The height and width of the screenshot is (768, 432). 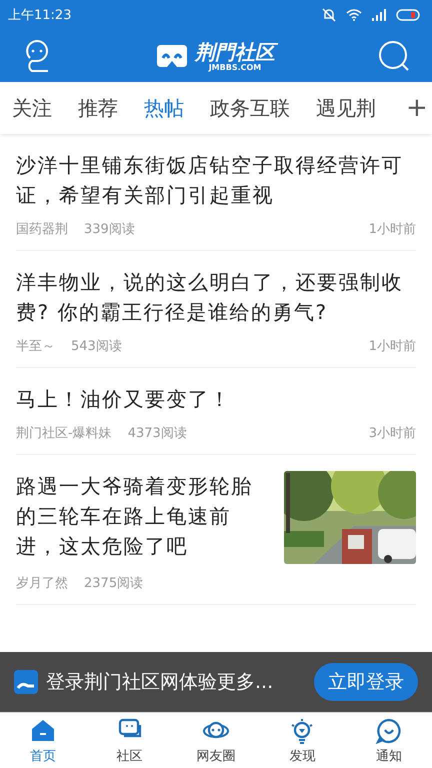 What do you see at coordinates (96, 346) in the screenshot?
I see `read-count: 543阅读` at bounding box center [96, 346].